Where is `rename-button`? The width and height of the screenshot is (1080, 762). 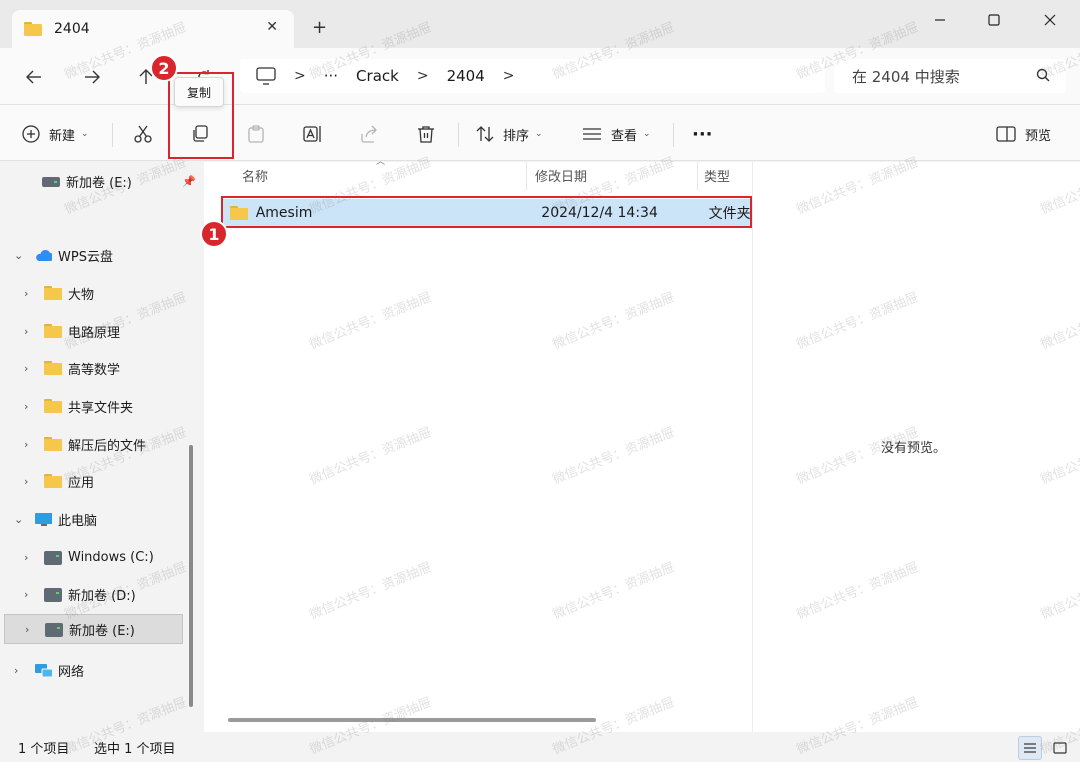
rename-button is located at coordinates (313, 134).